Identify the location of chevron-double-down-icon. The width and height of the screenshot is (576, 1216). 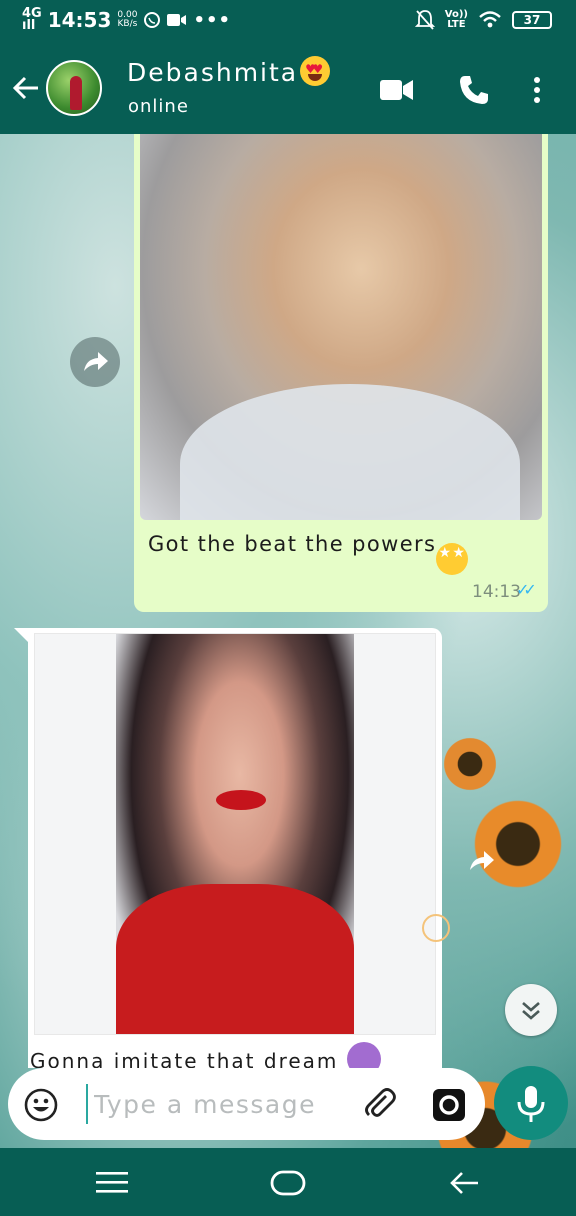
(531, 1011).